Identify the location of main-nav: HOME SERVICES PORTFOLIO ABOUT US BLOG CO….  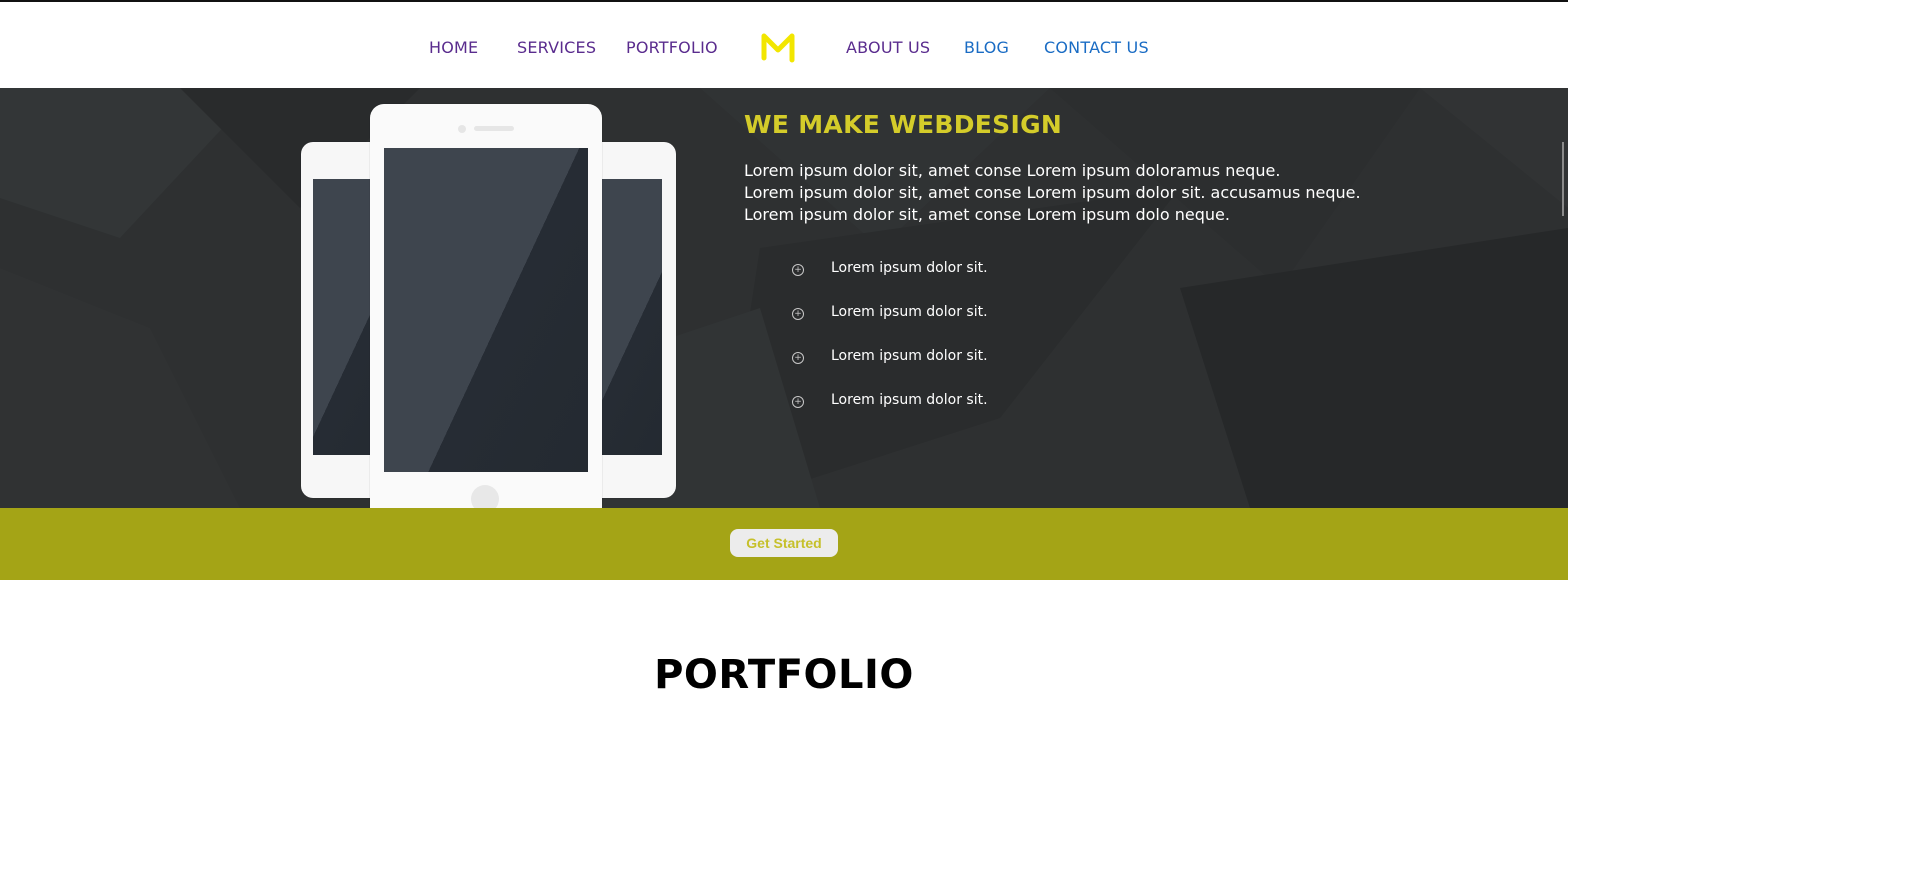
(784, 45).